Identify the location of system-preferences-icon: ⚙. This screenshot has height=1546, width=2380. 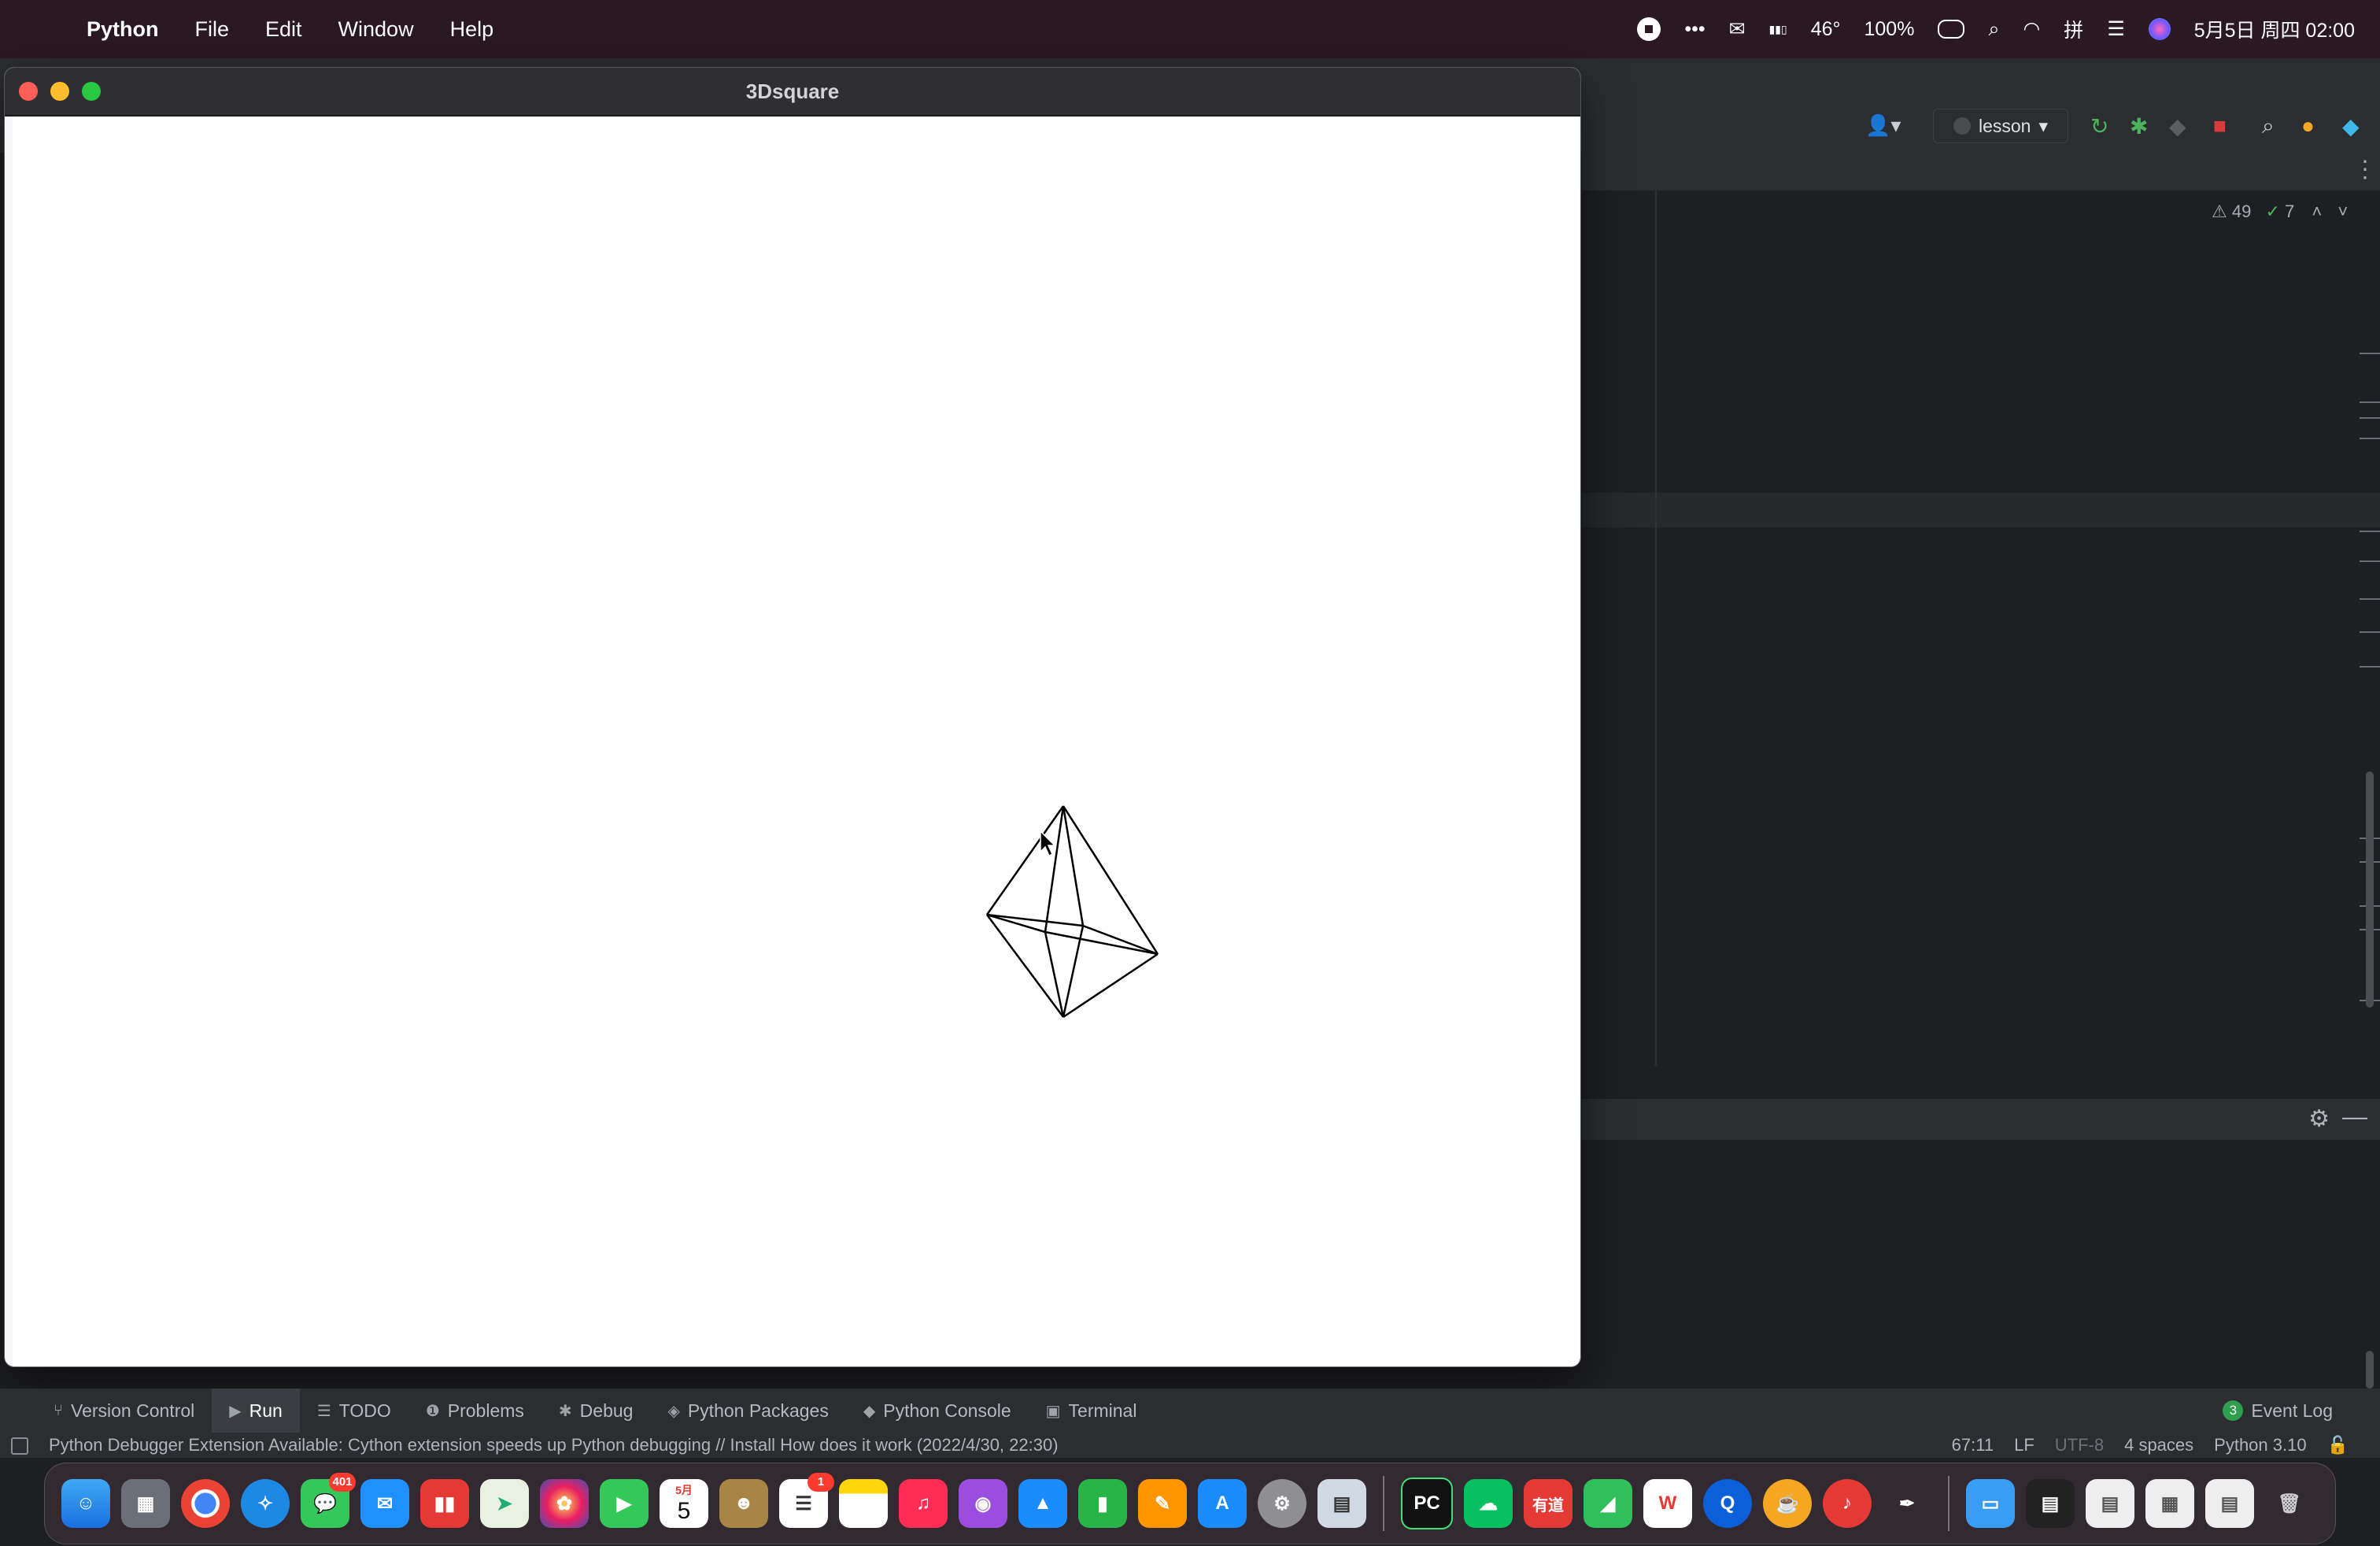
(1282, 1503).